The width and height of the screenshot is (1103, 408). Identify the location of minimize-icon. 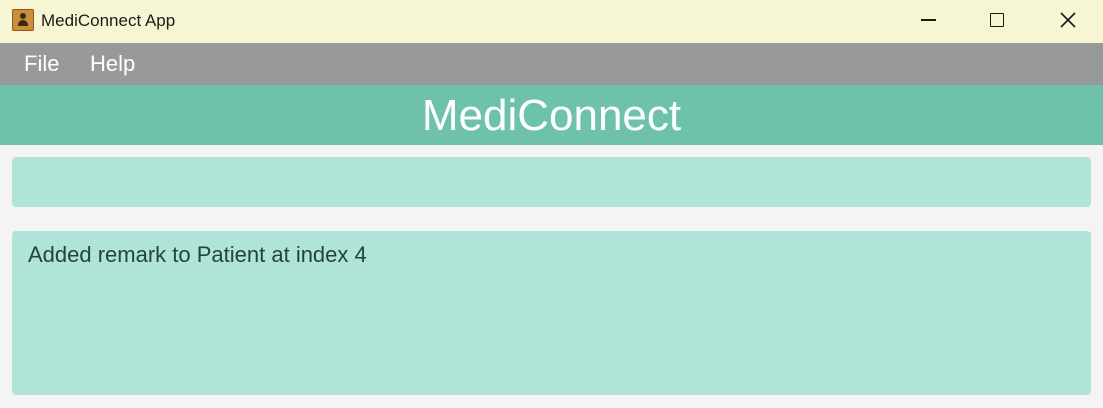
(928, 20).